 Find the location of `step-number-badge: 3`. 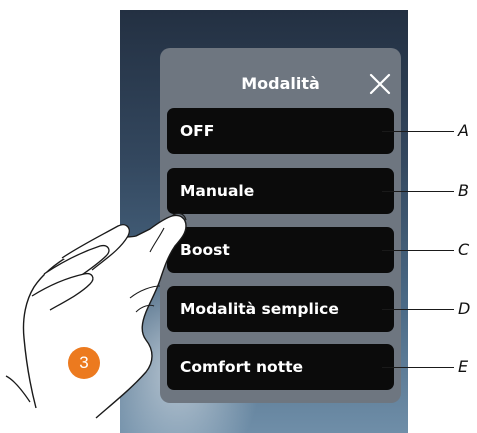

step-number-badge: 3 is located at coordinates (84, 363).